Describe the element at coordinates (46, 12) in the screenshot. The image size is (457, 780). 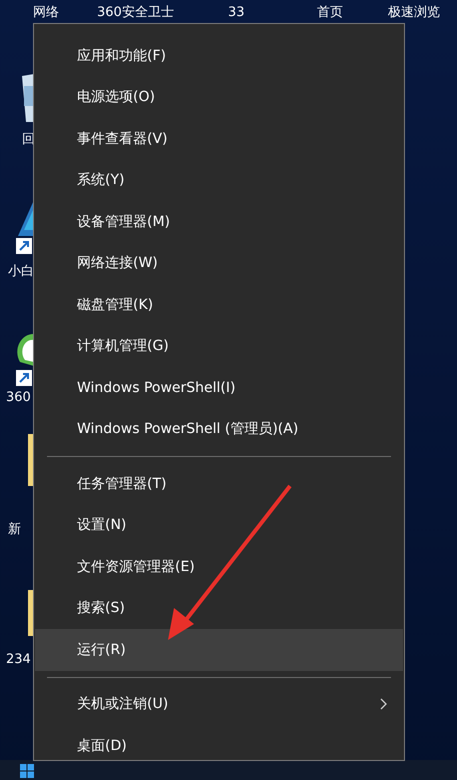
I see `desktop-icon-label: 网络` at that location.